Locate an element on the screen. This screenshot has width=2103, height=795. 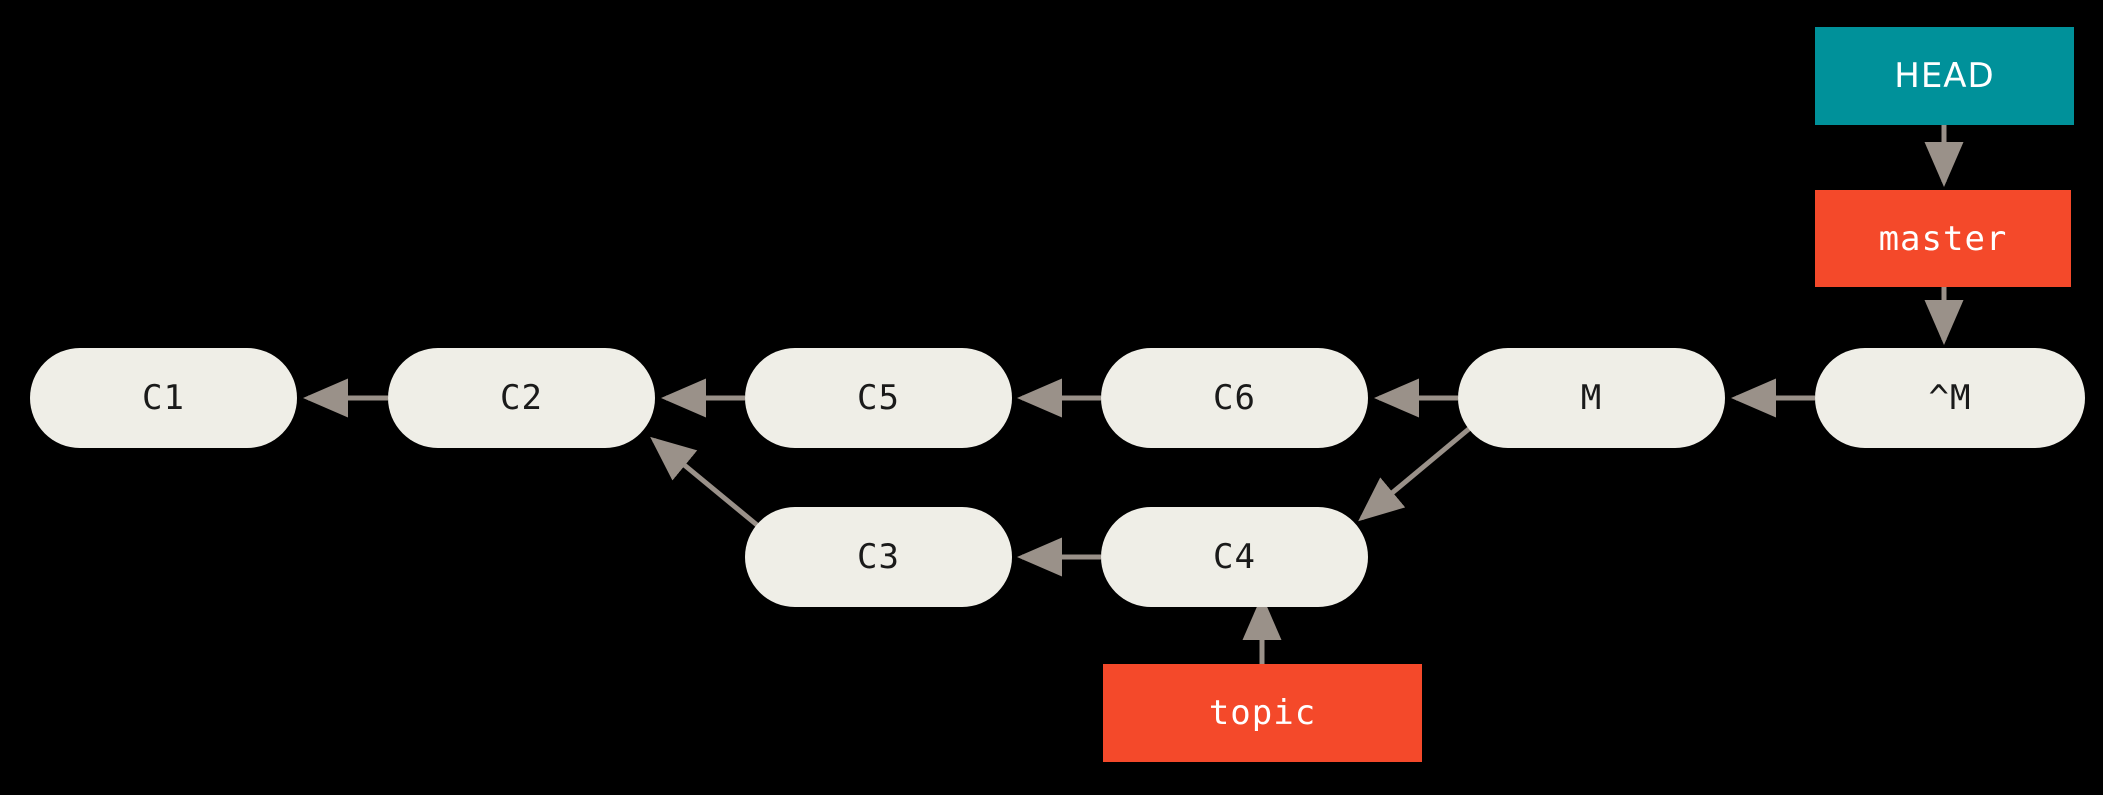
branch-label: master is located at coordinates (1943, 238).